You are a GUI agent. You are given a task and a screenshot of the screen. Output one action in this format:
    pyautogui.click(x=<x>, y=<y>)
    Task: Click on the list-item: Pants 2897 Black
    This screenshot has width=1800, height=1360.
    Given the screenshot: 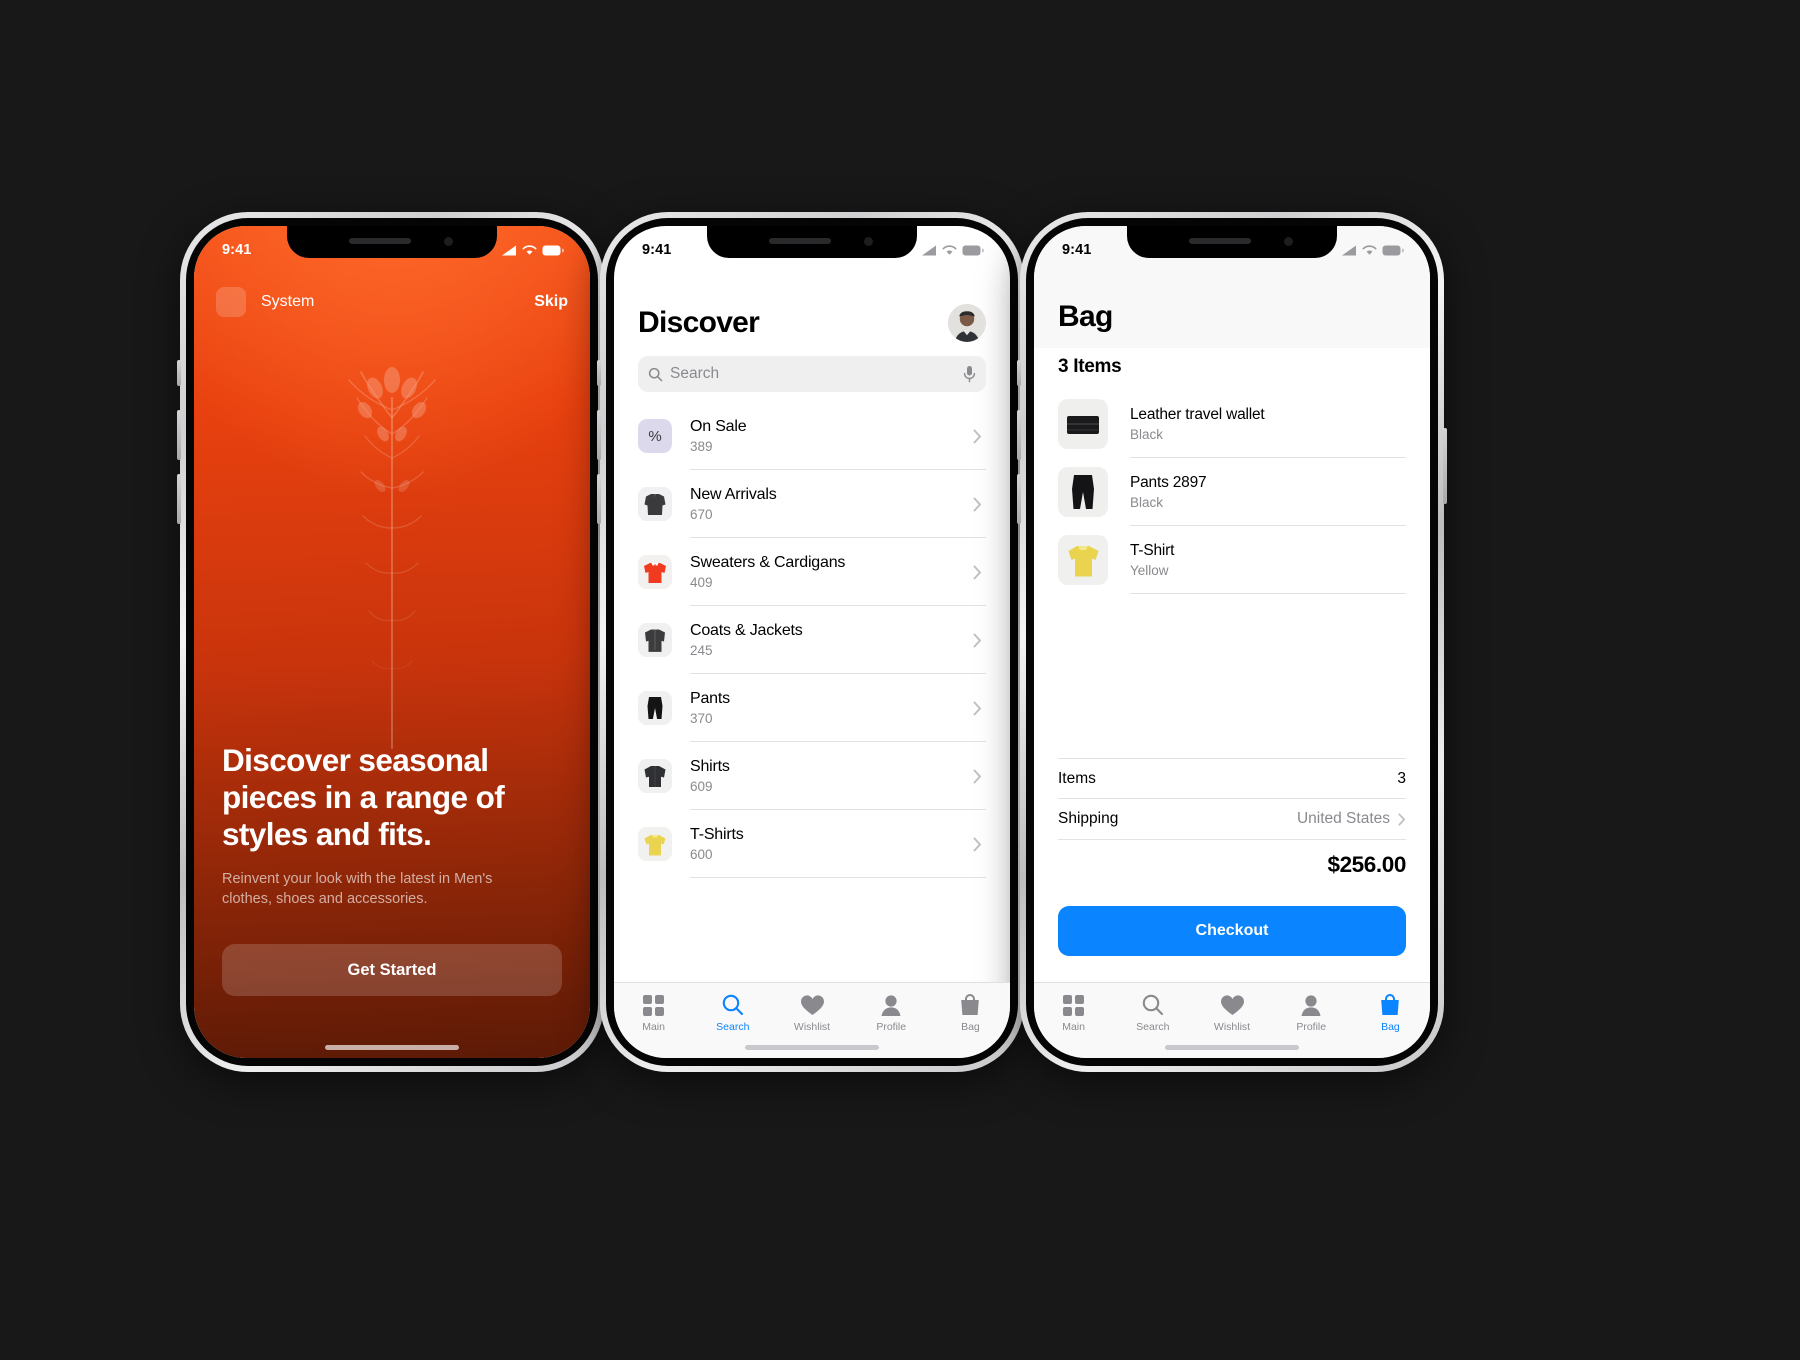 What is the action you would take?
    pyautogui.click(x=1232, y=492)
    